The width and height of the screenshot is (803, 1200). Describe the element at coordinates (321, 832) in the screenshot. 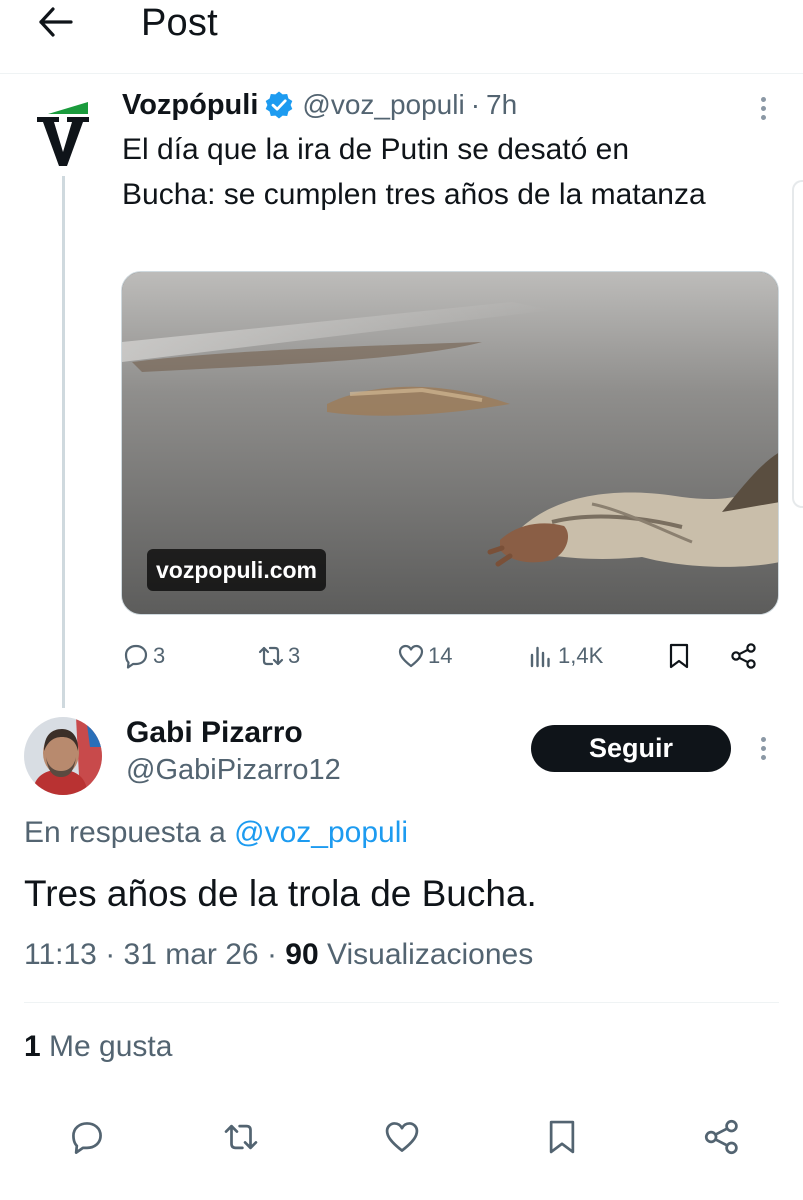

I see `replying-to-mention: @voz_populi` at that location.